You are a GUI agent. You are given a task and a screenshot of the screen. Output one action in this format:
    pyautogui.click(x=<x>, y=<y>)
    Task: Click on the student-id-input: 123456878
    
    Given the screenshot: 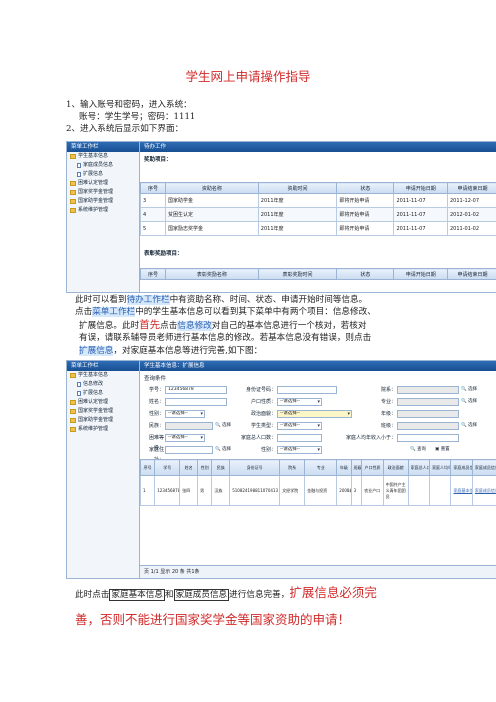 What is the action you would take?
    pyautogui.click(x=196, y=390)
    